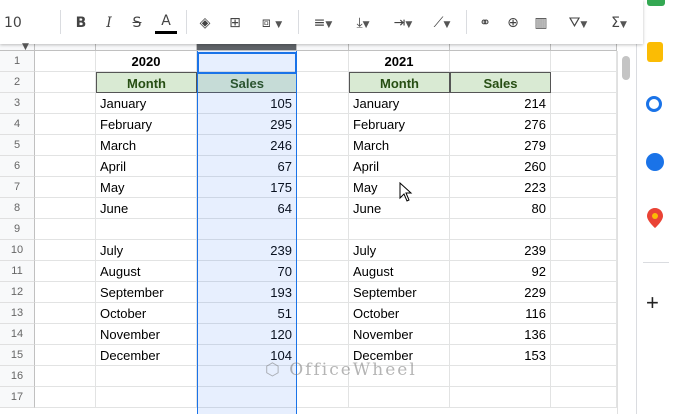  What do you see at coordinates (655, 218) in the screenshot?
I see `maps-icon` at bounding box center [655, 218].